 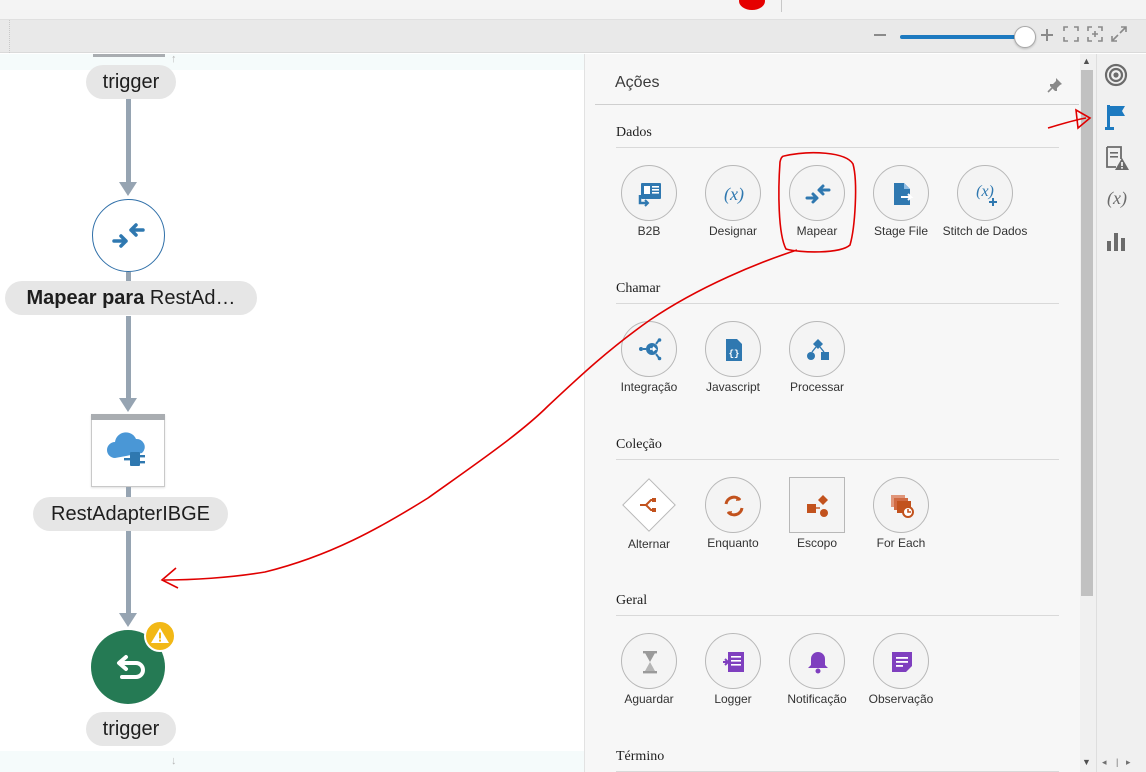 I want to click on rail-actions-button, so click(x=1116, y=115).